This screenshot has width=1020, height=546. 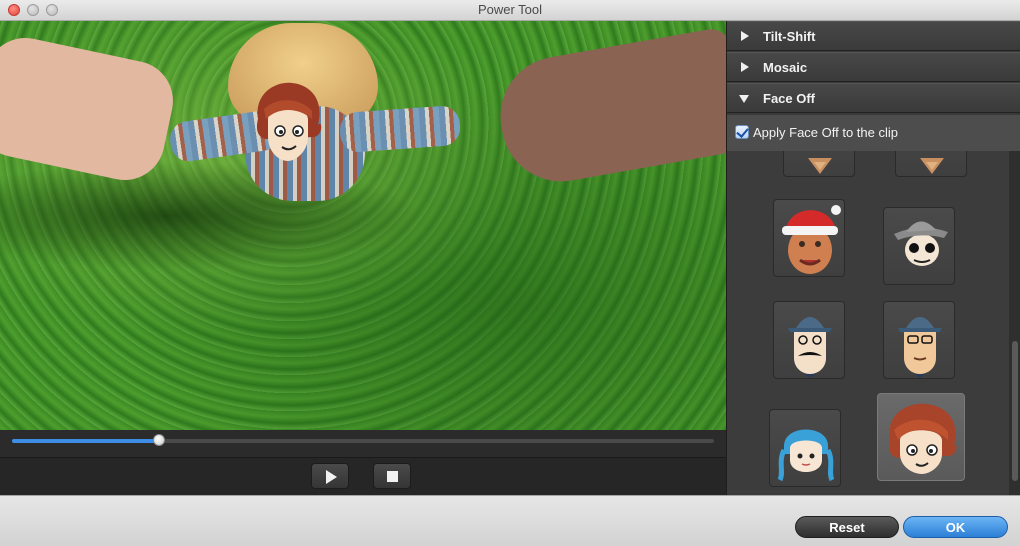 I want to click on hat-glasses-face-icon, so click(x=920, y=347).